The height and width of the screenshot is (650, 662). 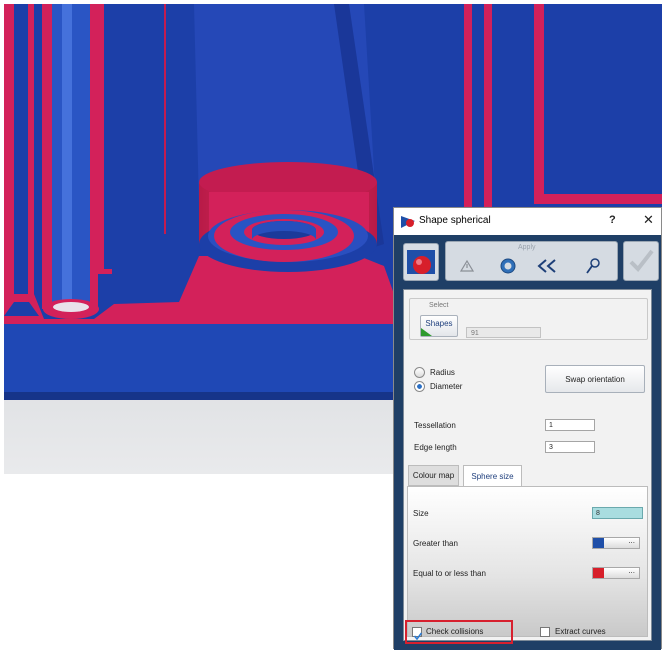 I want to click on dialog-title: Shape spherical, so click(x=455, y=220).